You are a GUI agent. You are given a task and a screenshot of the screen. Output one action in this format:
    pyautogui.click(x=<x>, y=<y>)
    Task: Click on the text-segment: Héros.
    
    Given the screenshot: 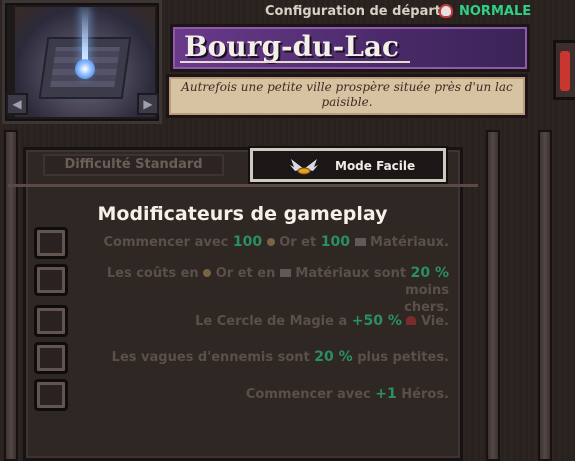 What is the action you would take?
    pyautogui.click(x=422, y=394)
    